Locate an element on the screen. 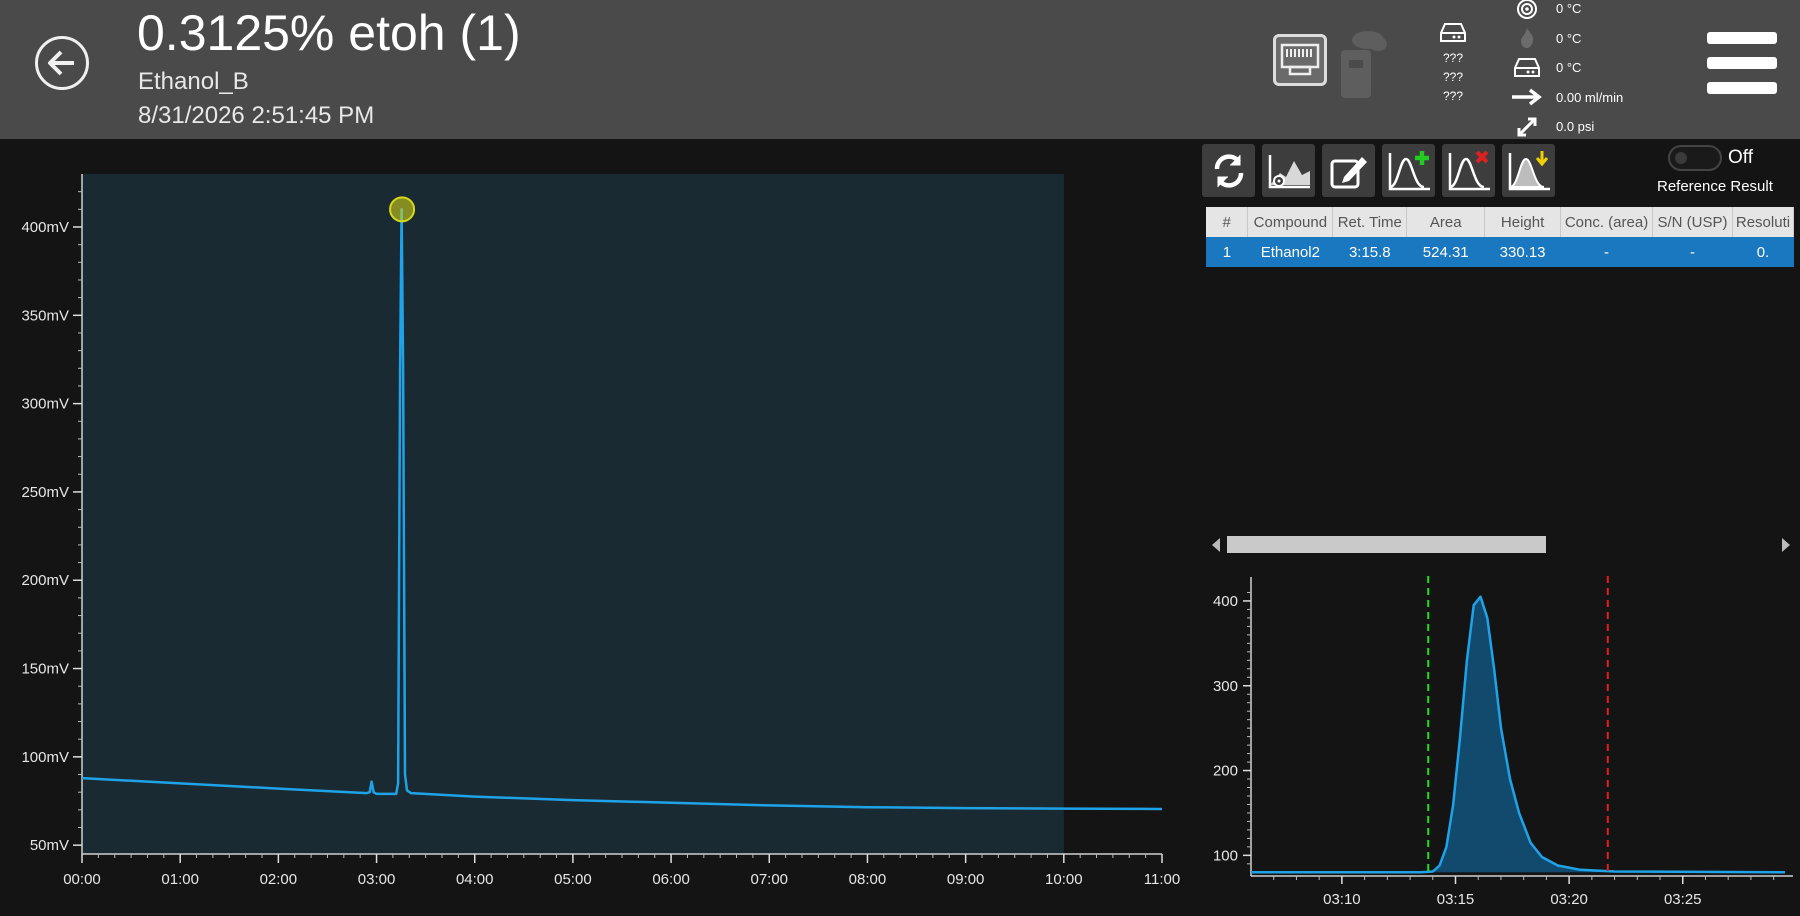 Image resolution: width=1800 pixels, height=916 pixels. cell-area: 524.31 is located at coordinates (1445, 252).